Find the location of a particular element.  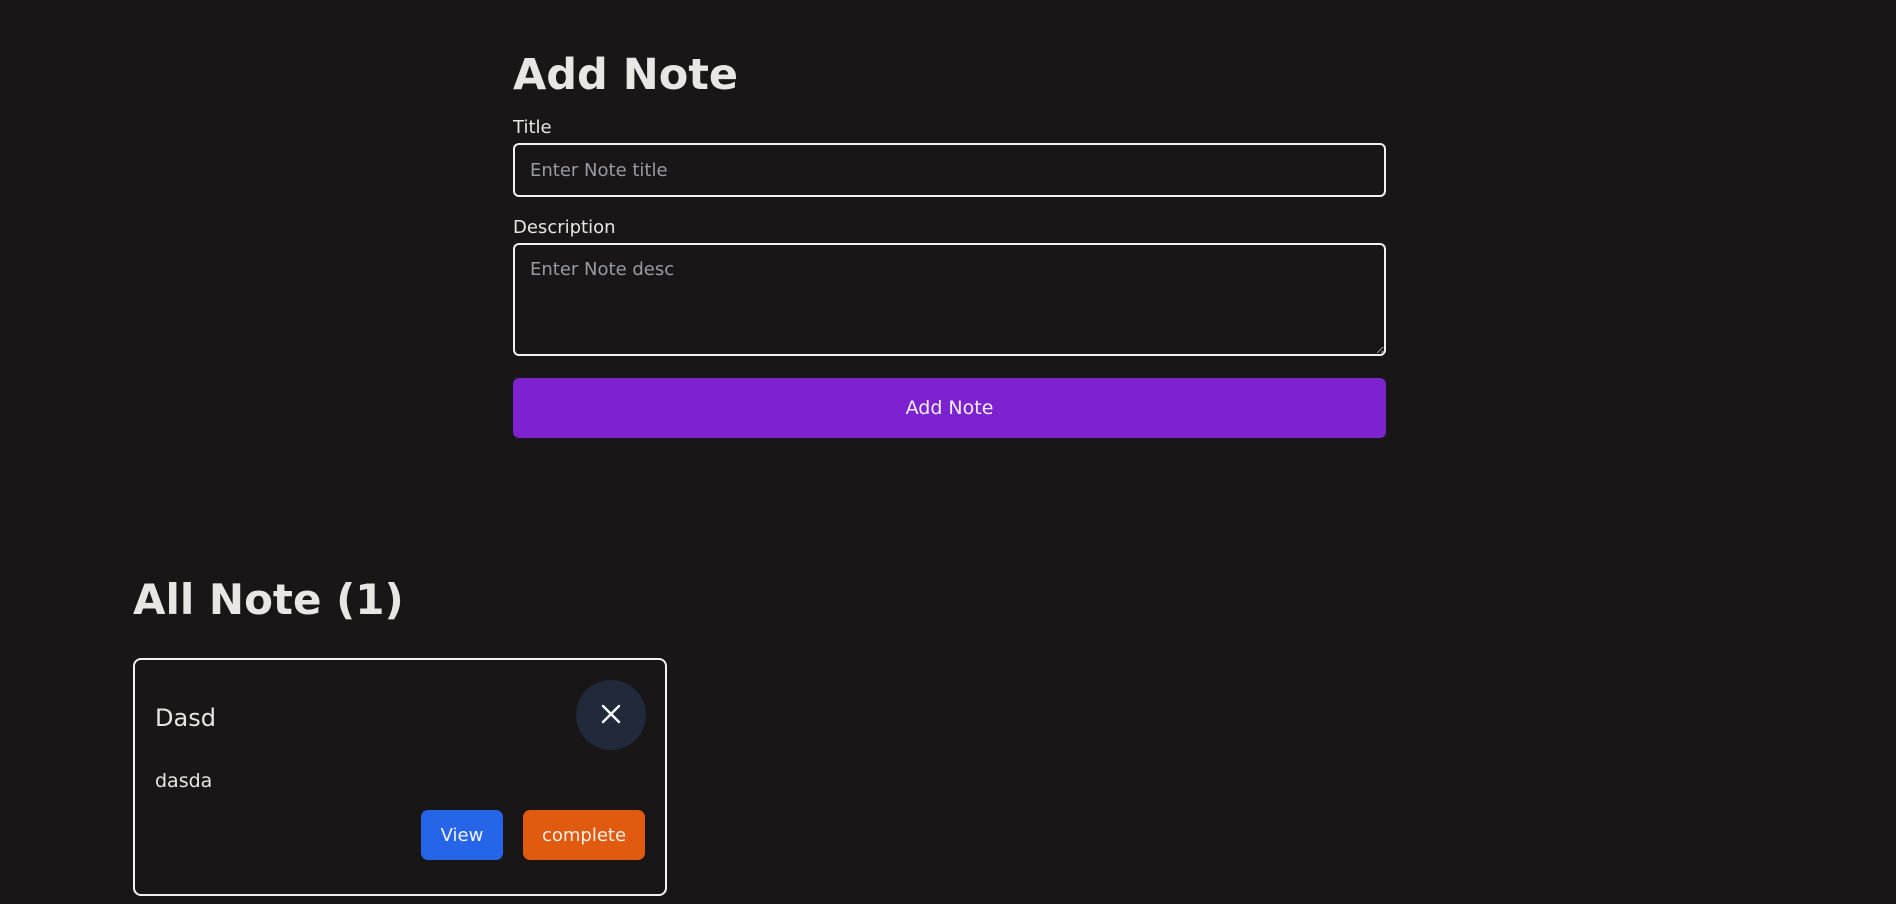

title-input is located at coordinates (949, 170).